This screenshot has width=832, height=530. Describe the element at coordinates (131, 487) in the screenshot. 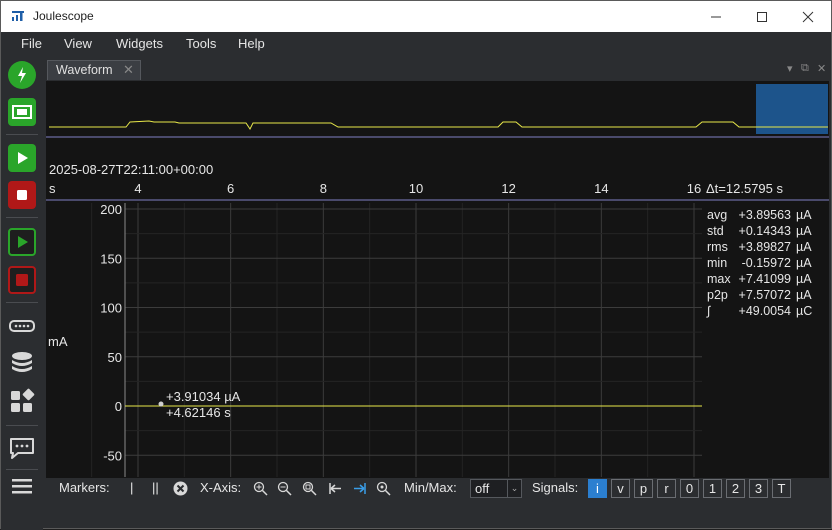

I see `single-marker-button: |` at that location.